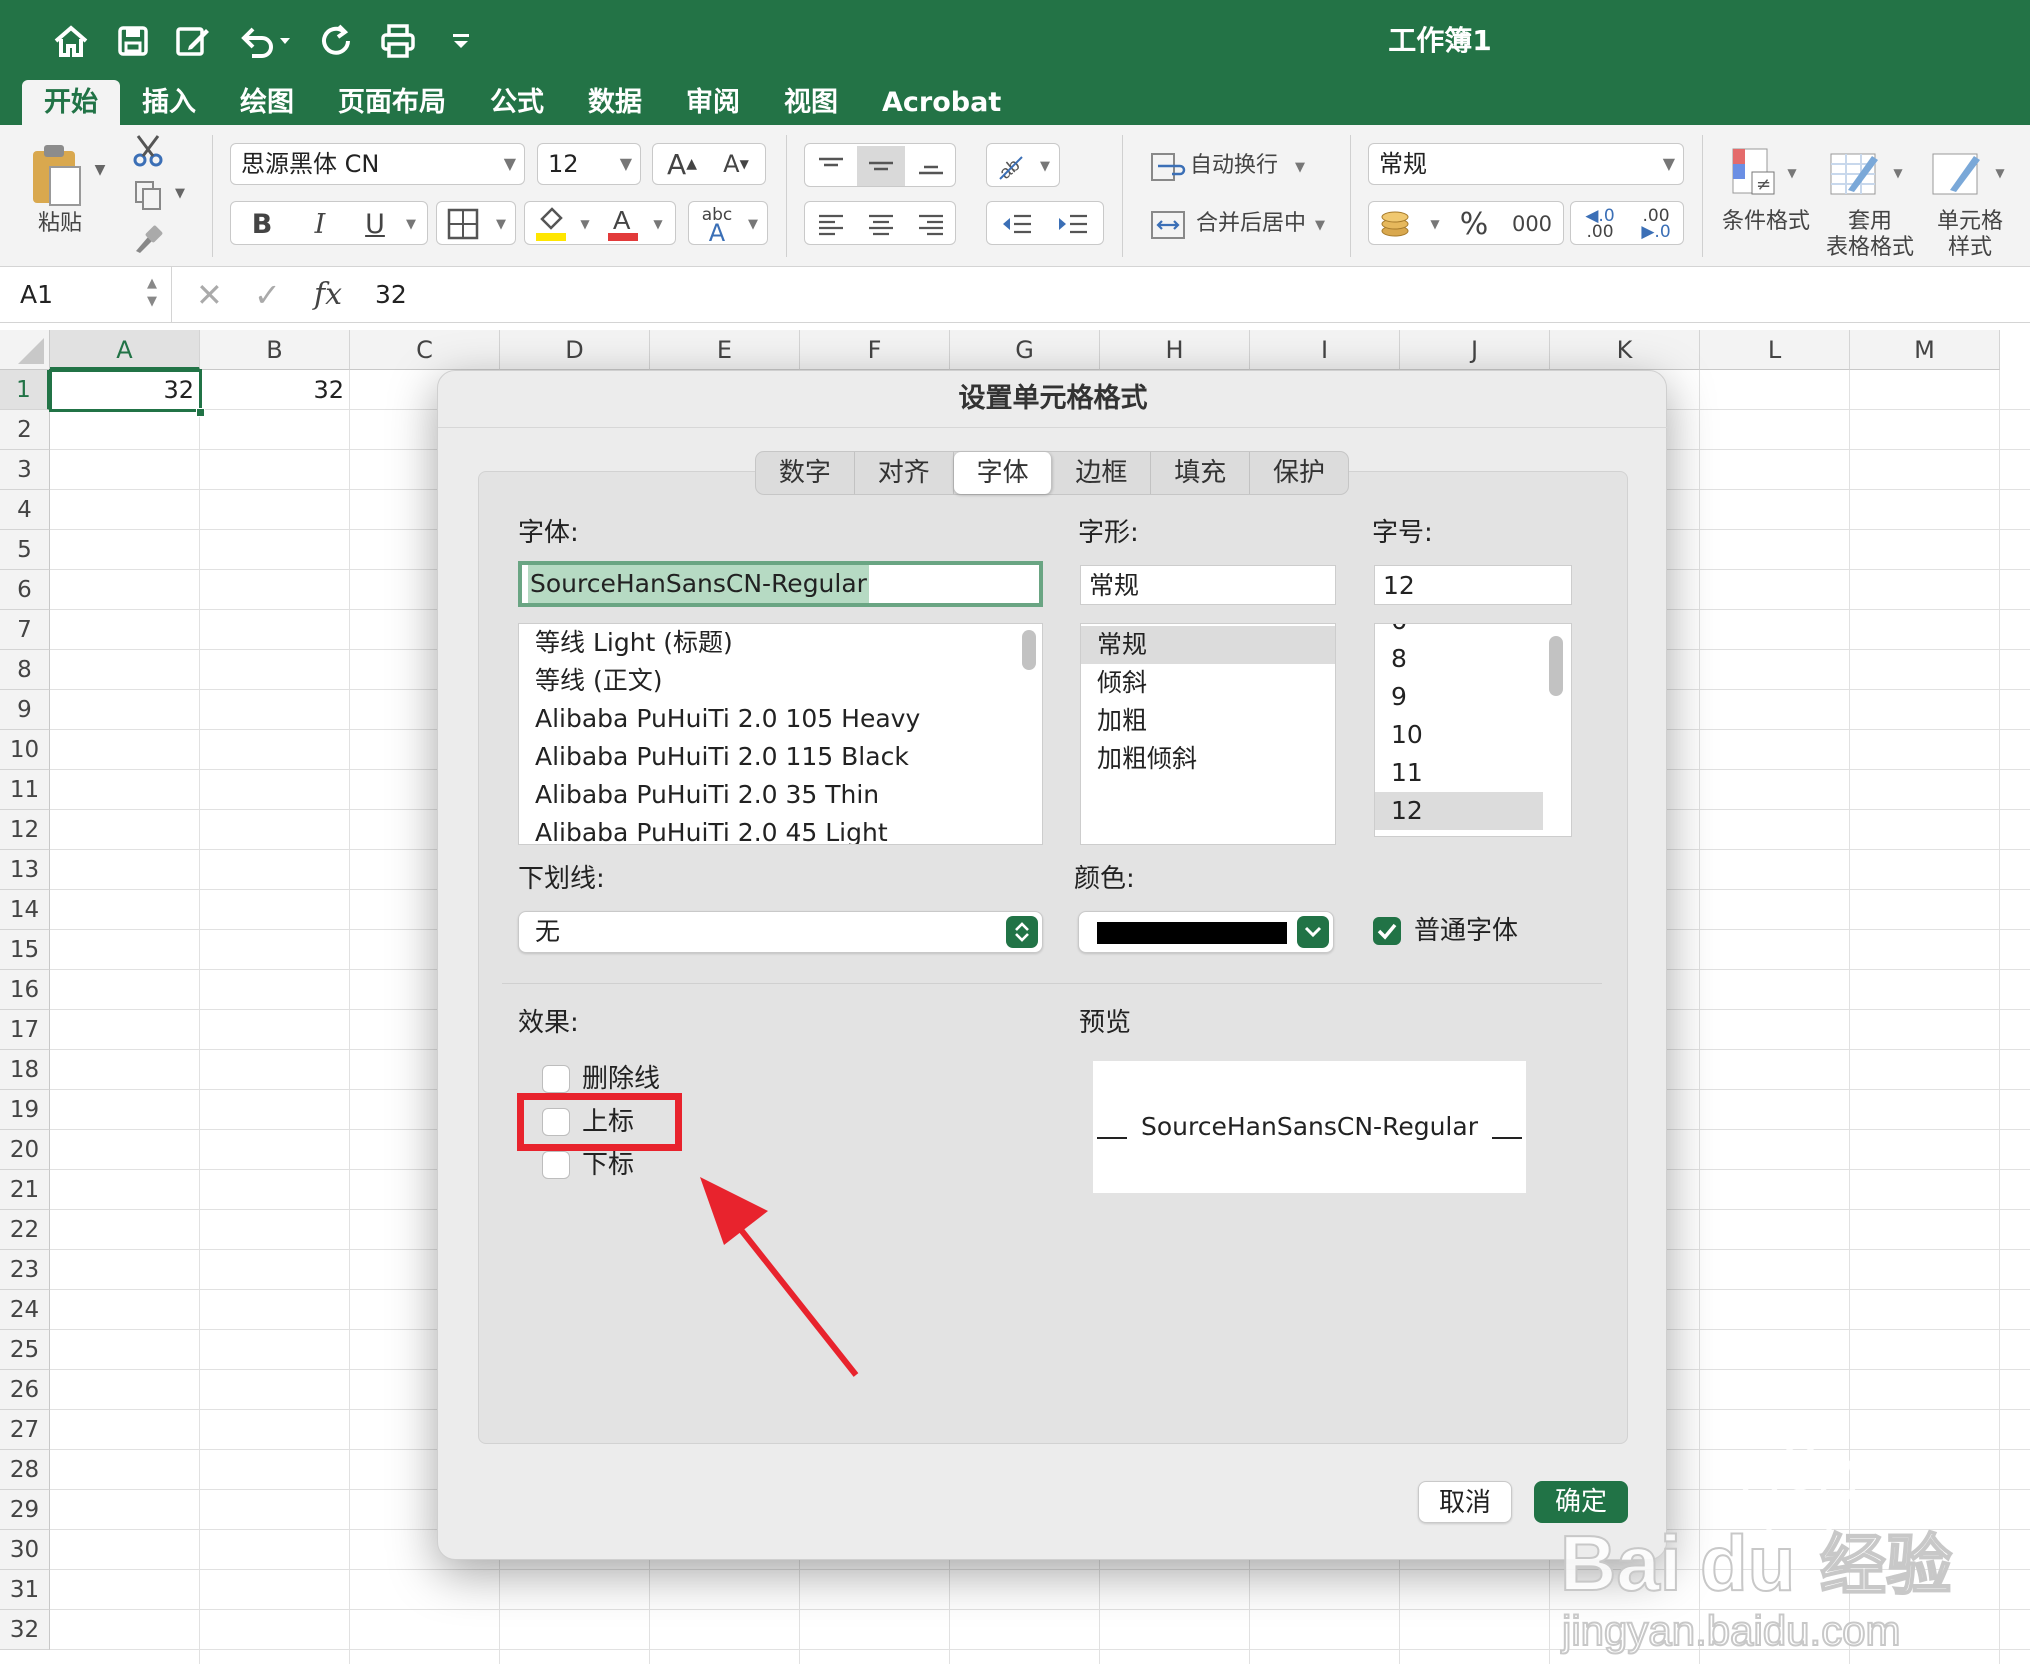 Image resolution: width=2030 pixels, height=1664 pixels. I want to click on tab-home: 开始, so click(71, 102).